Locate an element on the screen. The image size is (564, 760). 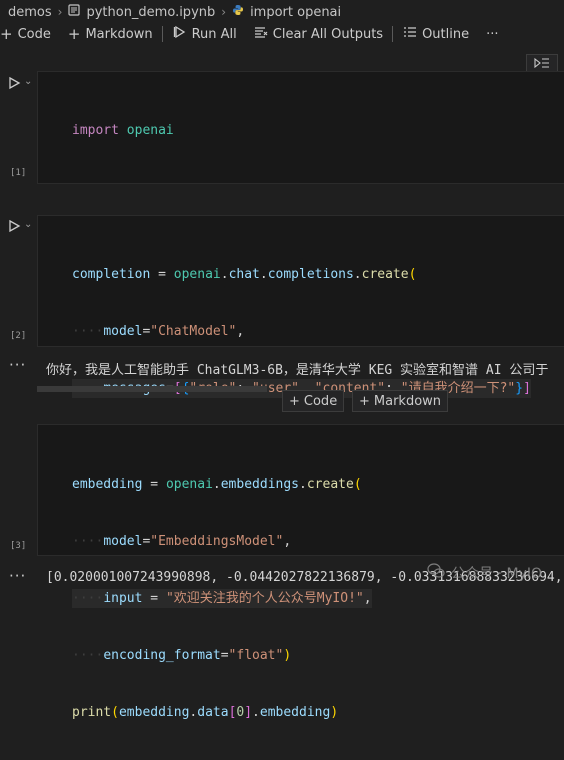
wechat-icon is located at coordinates (436, 573).